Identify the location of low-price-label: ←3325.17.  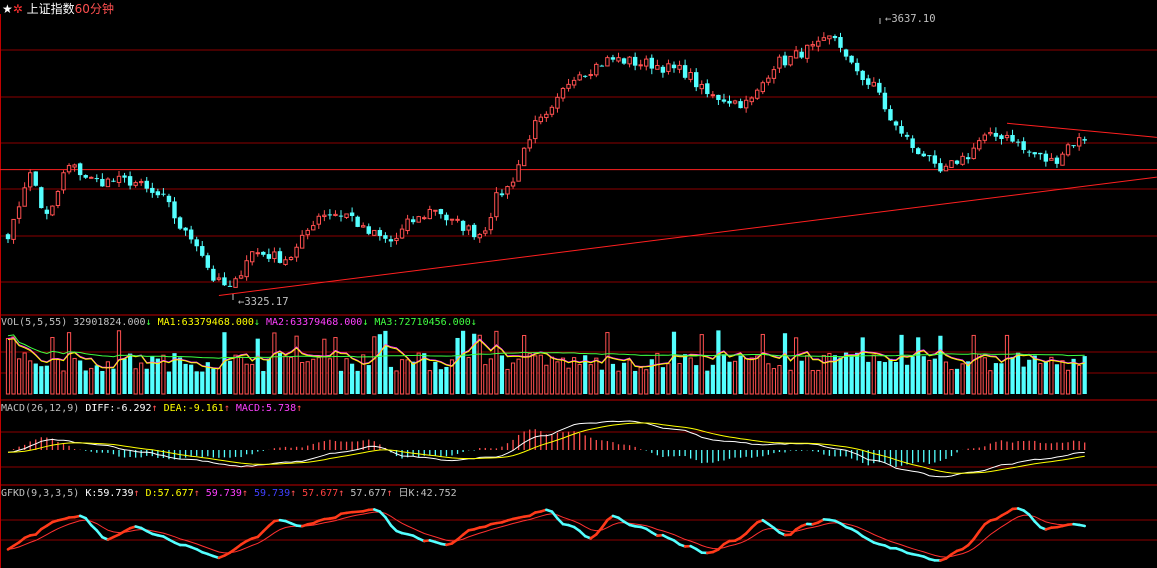
(263, 302).